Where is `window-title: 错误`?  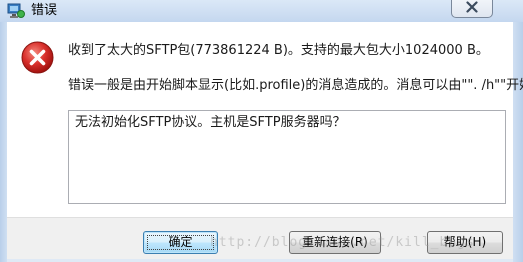 window-title: 错误 is located at coordinates (44, 10).